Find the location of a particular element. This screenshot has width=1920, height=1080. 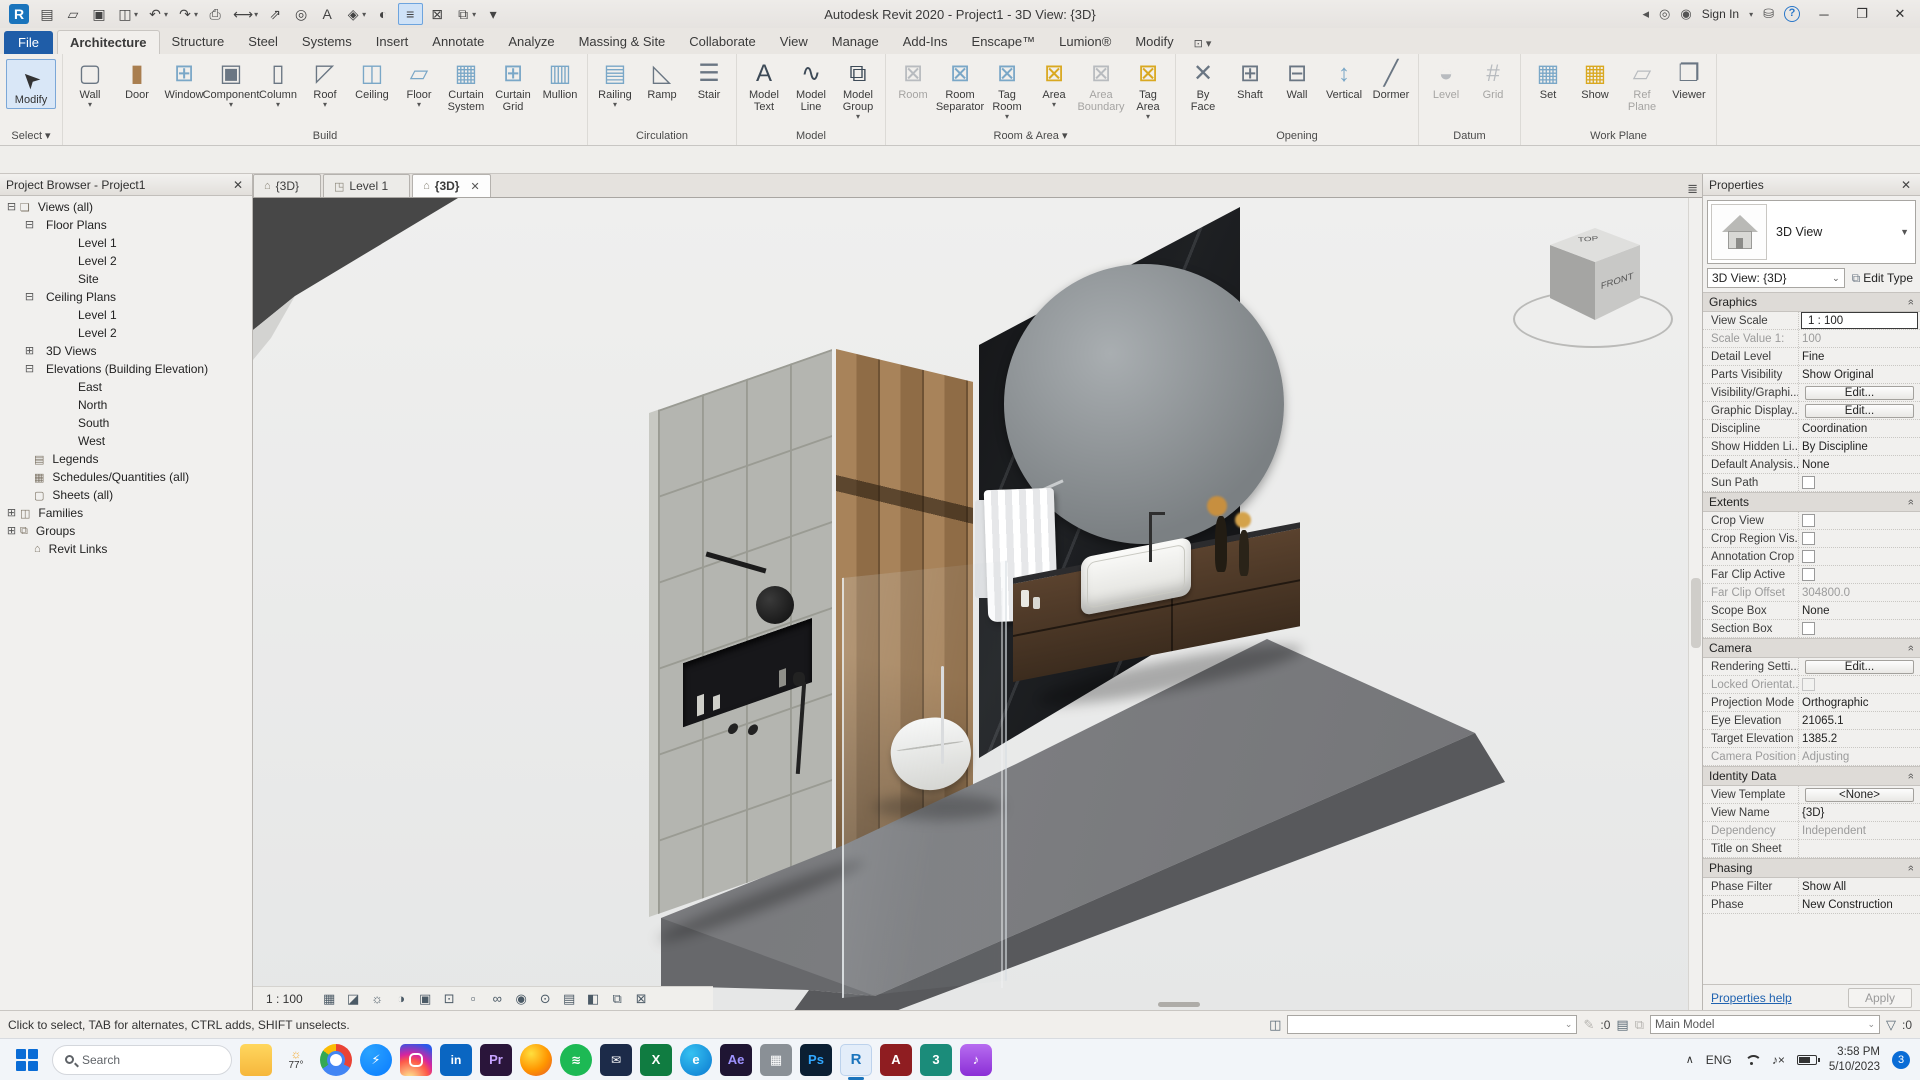

ribbon-button: ◒ Level is located at coordinates (1446, 83).